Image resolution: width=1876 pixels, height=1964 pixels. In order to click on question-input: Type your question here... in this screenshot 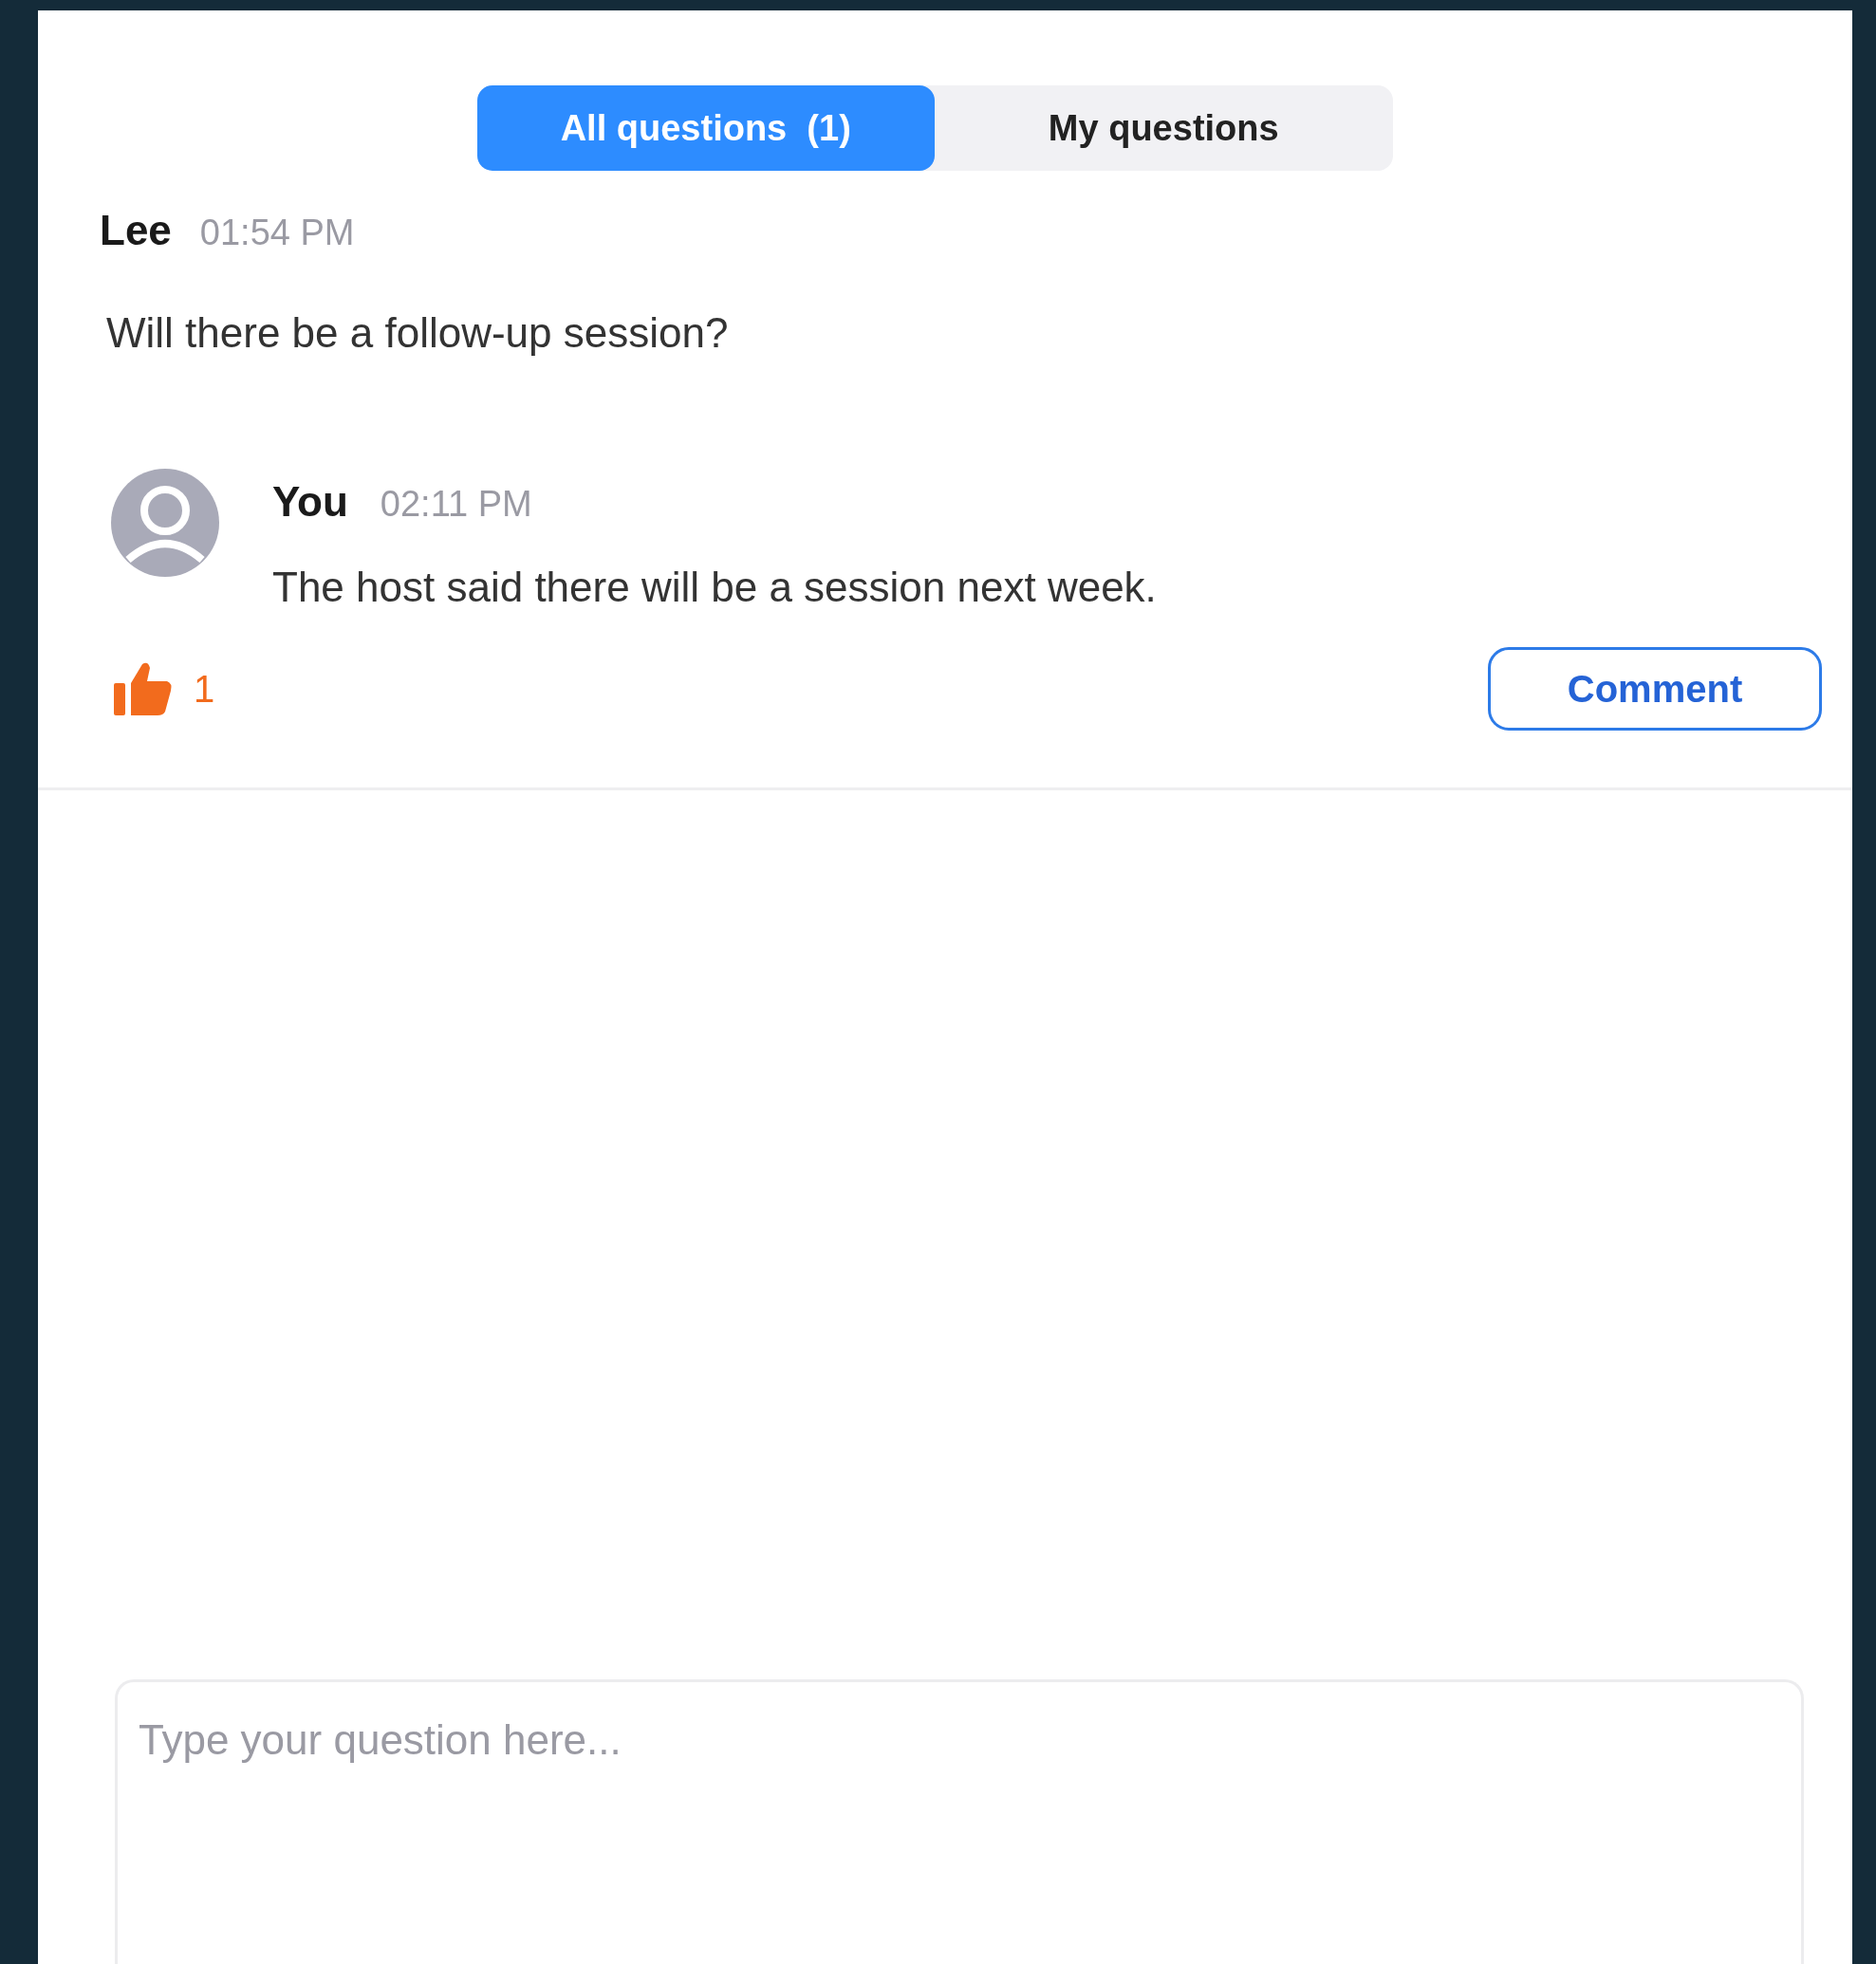, I will do `click(959, 1821)`.